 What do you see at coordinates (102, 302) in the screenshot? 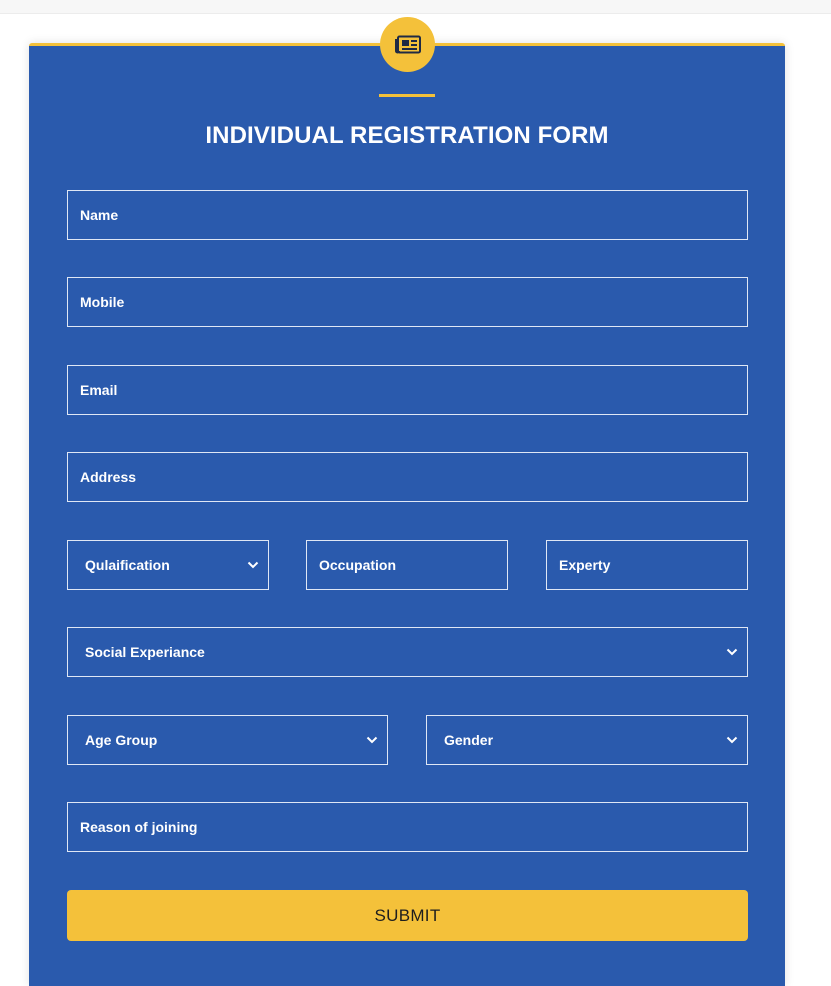
I see `mobile-field-label: Mobile` at bounding box center [102, 302].